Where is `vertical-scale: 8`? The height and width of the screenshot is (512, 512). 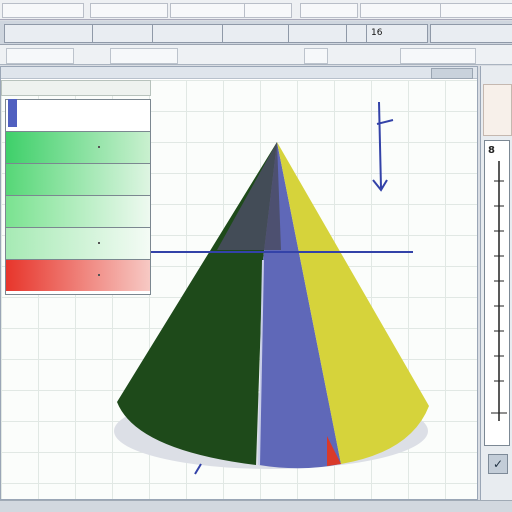 vertical-scale: 8 is located at coordinates (497, 293).